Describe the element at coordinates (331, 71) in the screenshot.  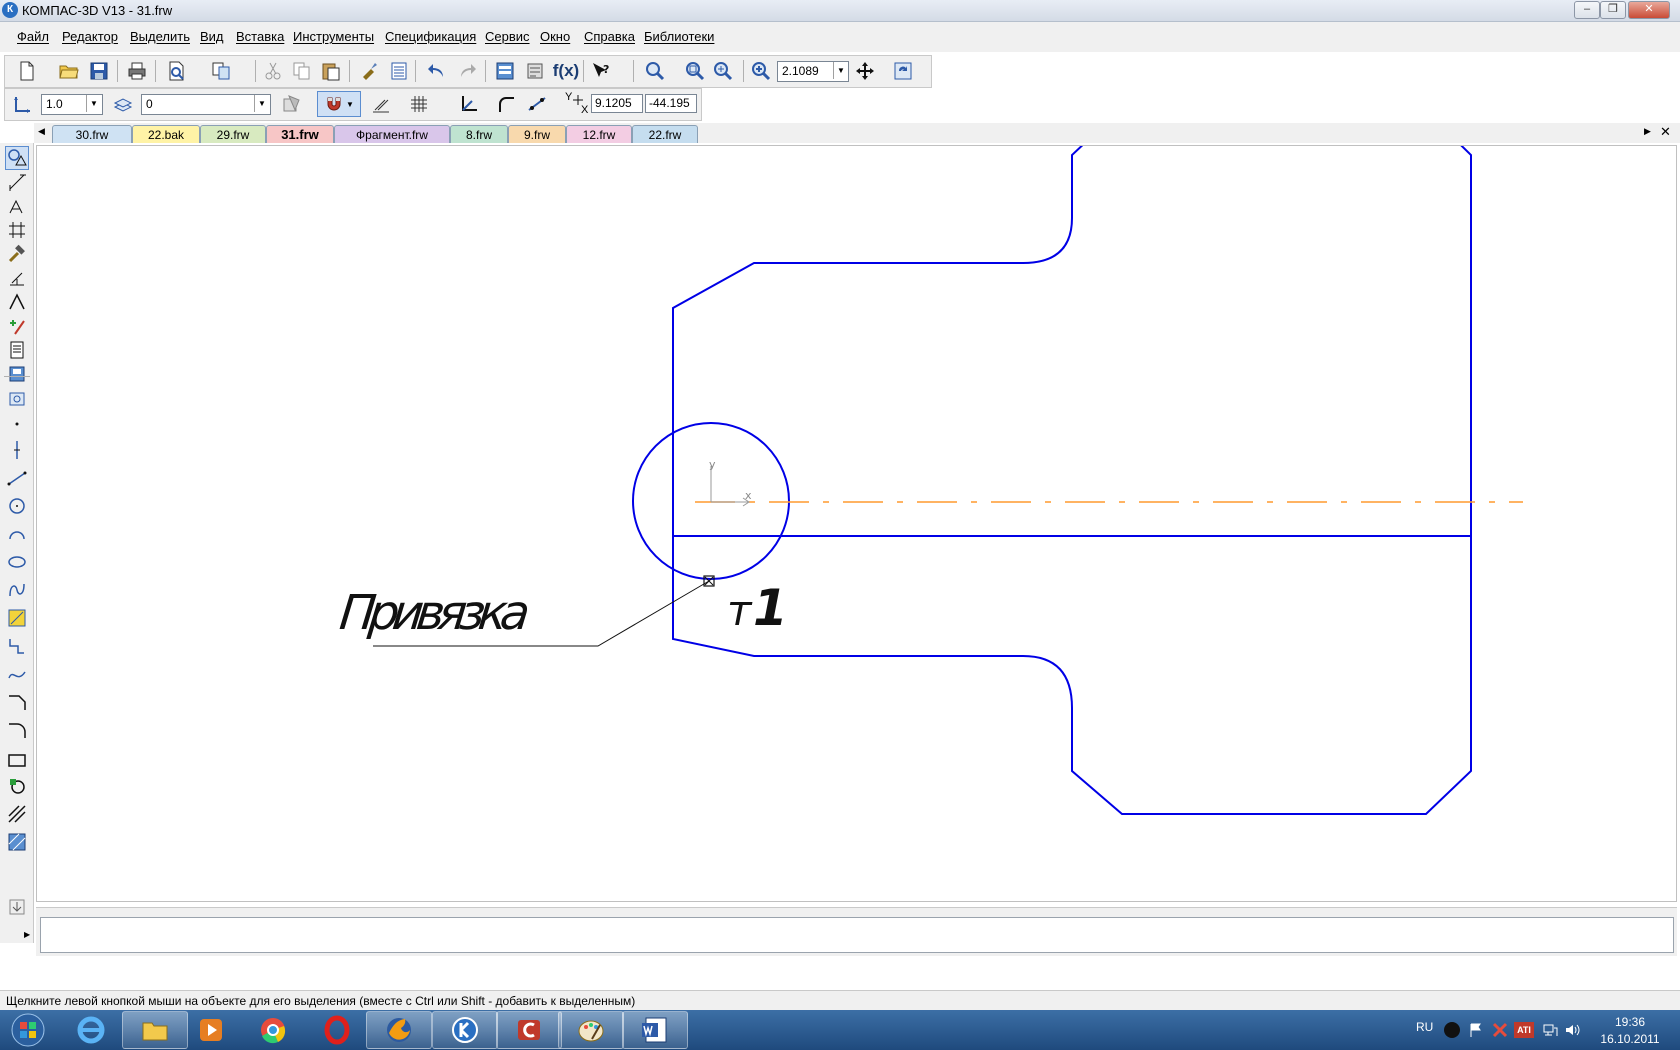
I see `paste-button` at that location.